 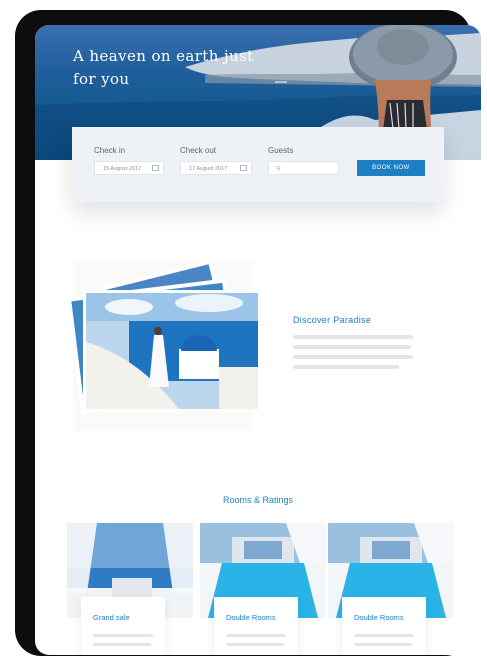 What do you see at coordinates (279, 169) in the screenshot?
I see `guests-value: 6` at bounding box center [279, 169].